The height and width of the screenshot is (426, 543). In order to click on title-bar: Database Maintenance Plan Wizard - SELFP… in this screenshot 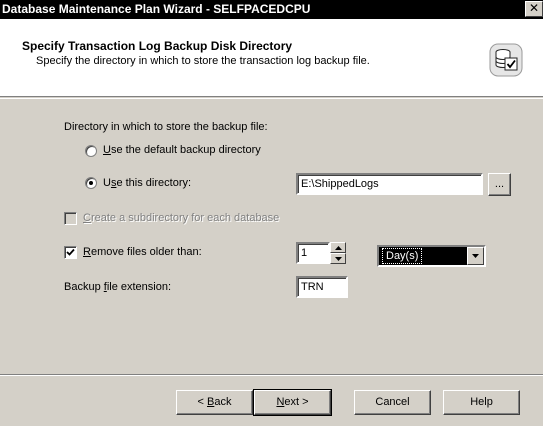, I will do `click(271, 9)`.